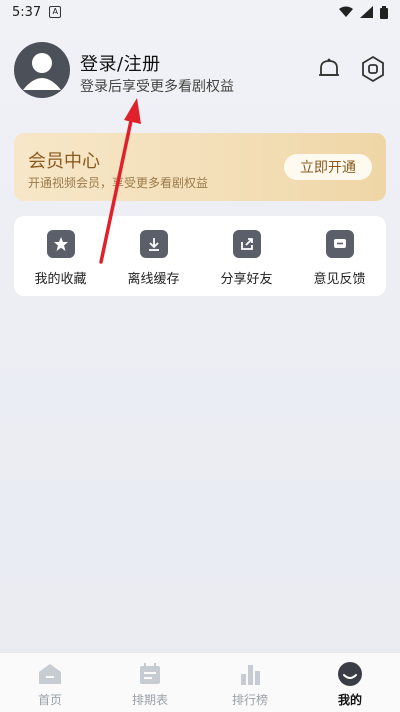  Describe the element at coordinates (200, 12) in the screenshot. I see `status-bar: 5:37 A` at that location.